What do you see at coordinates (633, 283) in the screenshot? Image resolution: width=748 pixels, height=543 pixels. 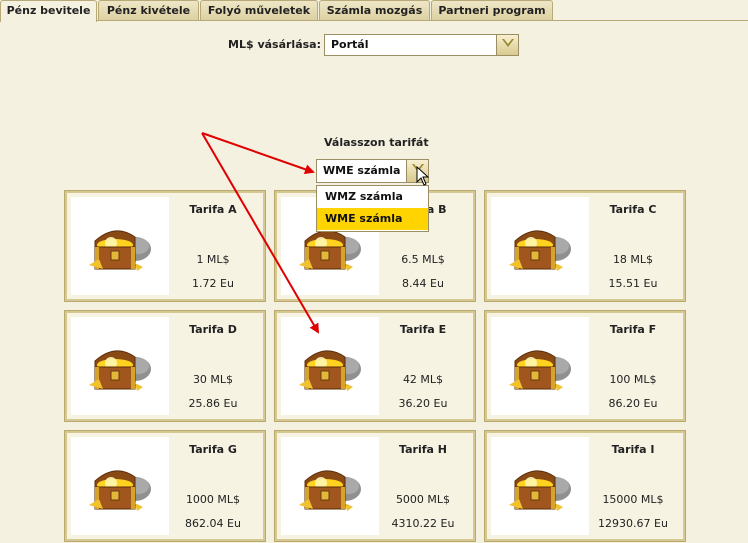 I see `tariff-eu-price: 15.51 Eu` at bounding box center [633, 283].